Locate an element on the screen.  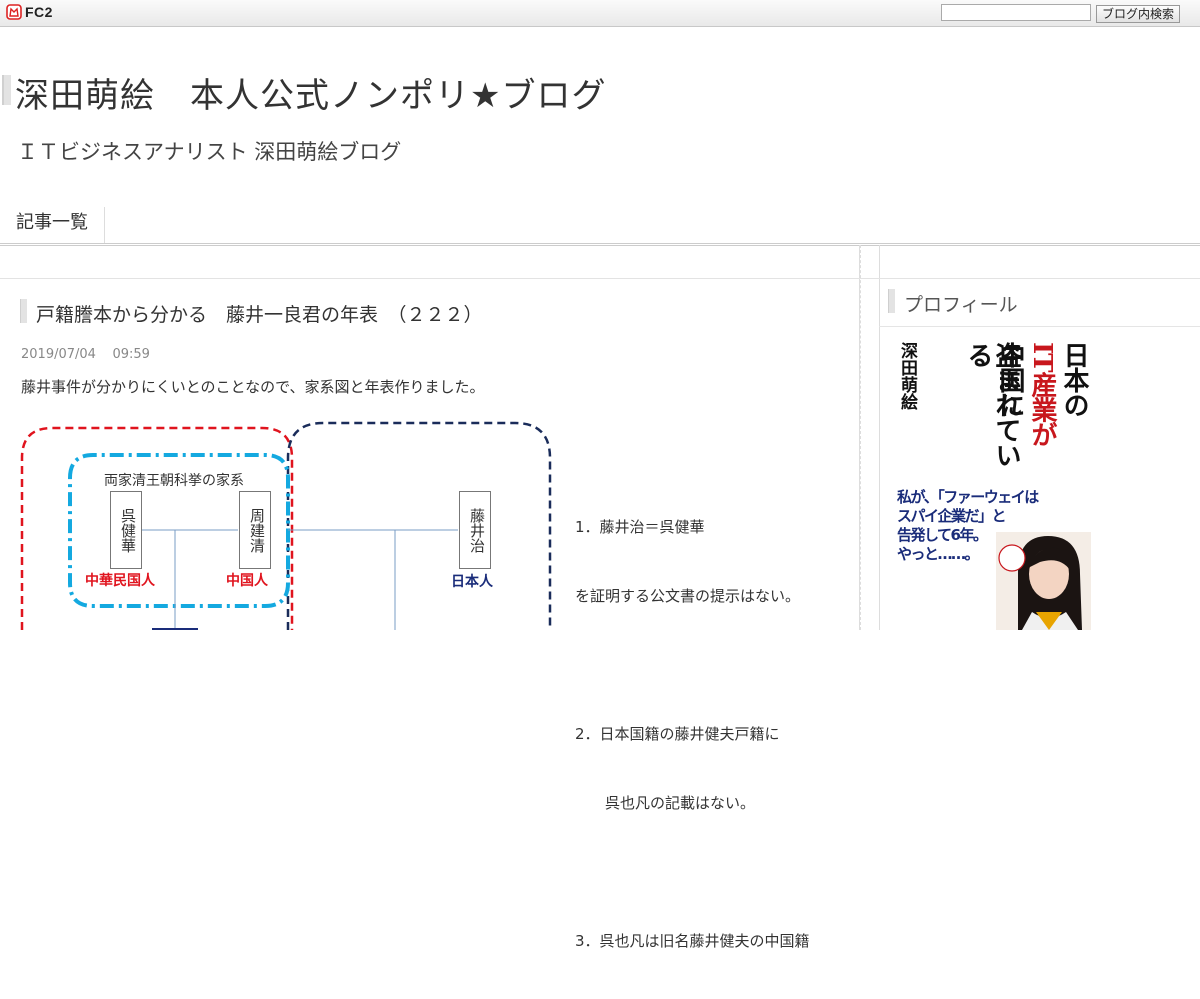
blog-title: 深田萌絵 本人公式ノンポリ★ブログ is located at coordinates (310, 92).